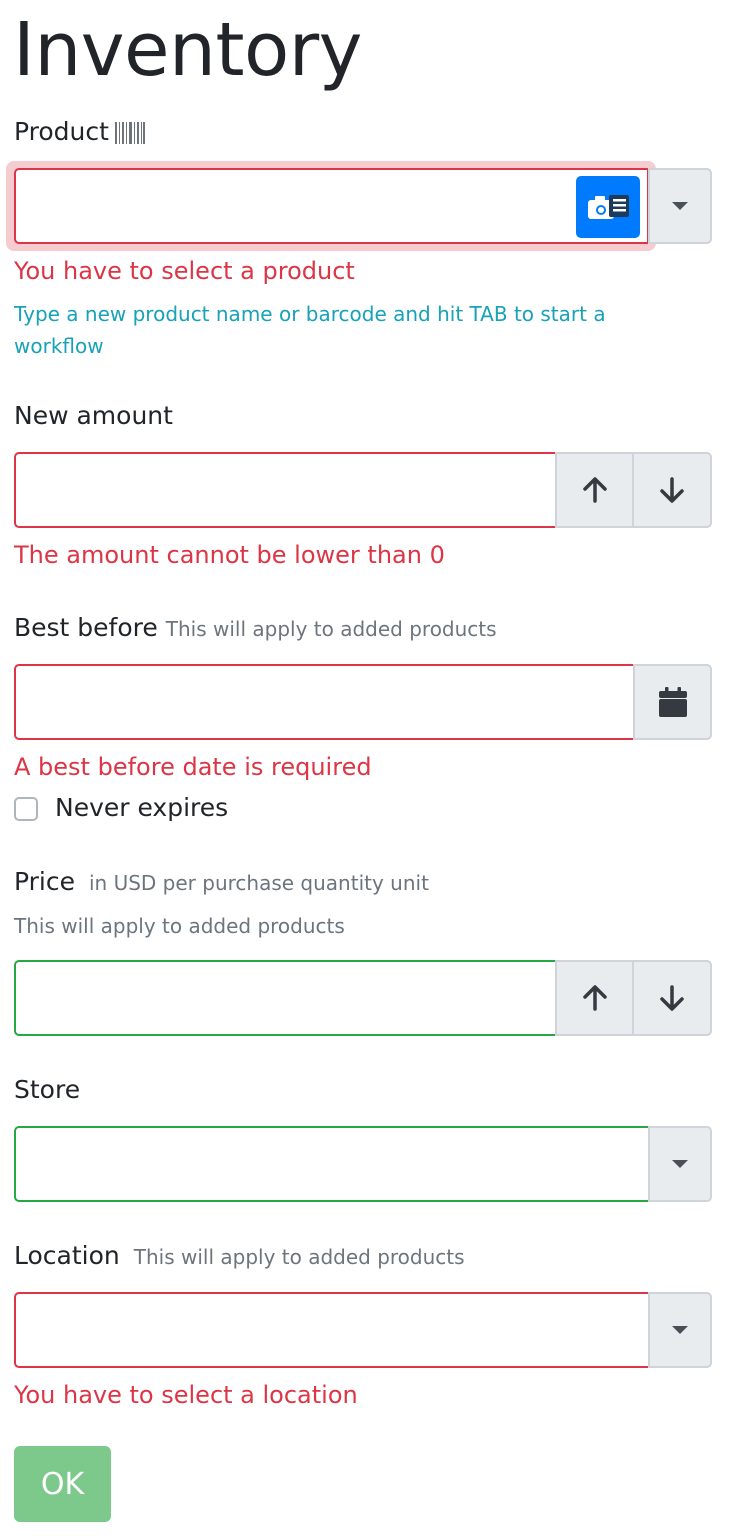 Image resolution: width=736 pixels, height=1536 pixels. What do you see at coordinates (67, 1255) in the screenshot?
I see `location-label-text: Location` at bounding box center [67, 1255].